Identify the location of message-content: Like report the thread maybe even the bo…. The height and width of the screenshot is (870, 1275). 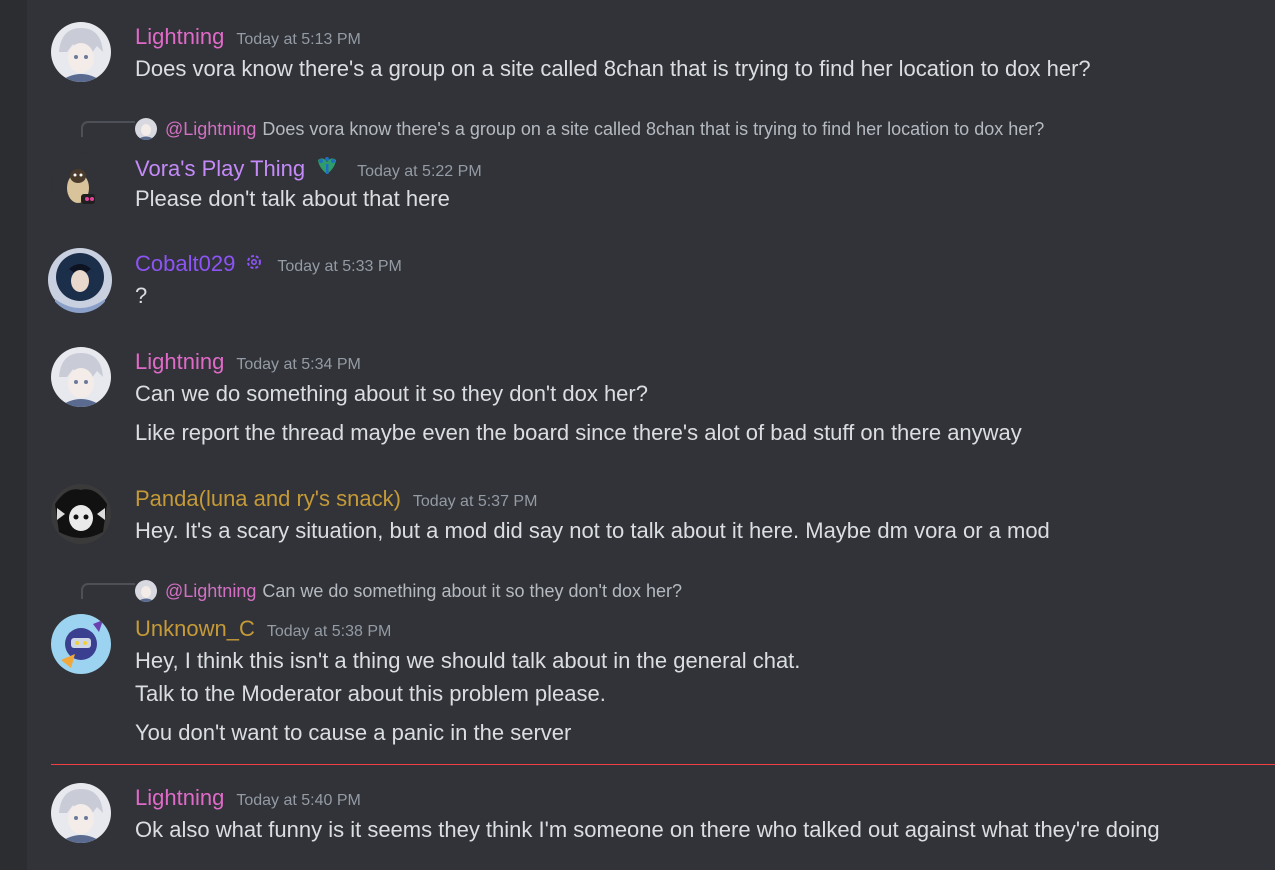
(578, 432).